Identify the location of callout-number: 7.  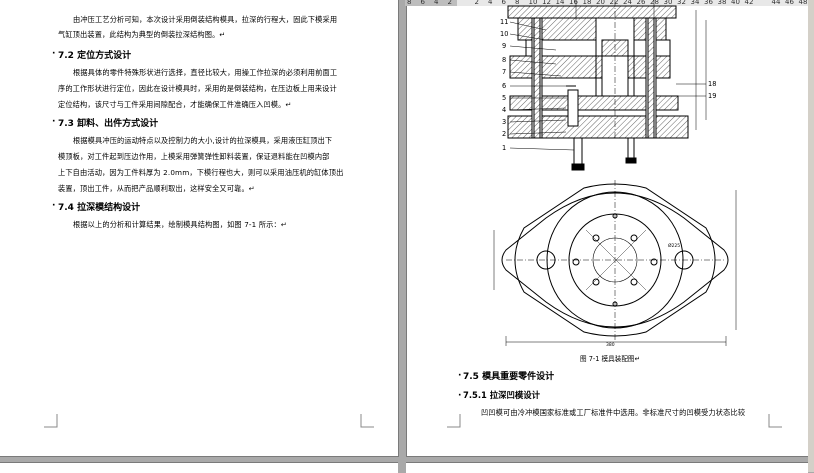
(504, 72).